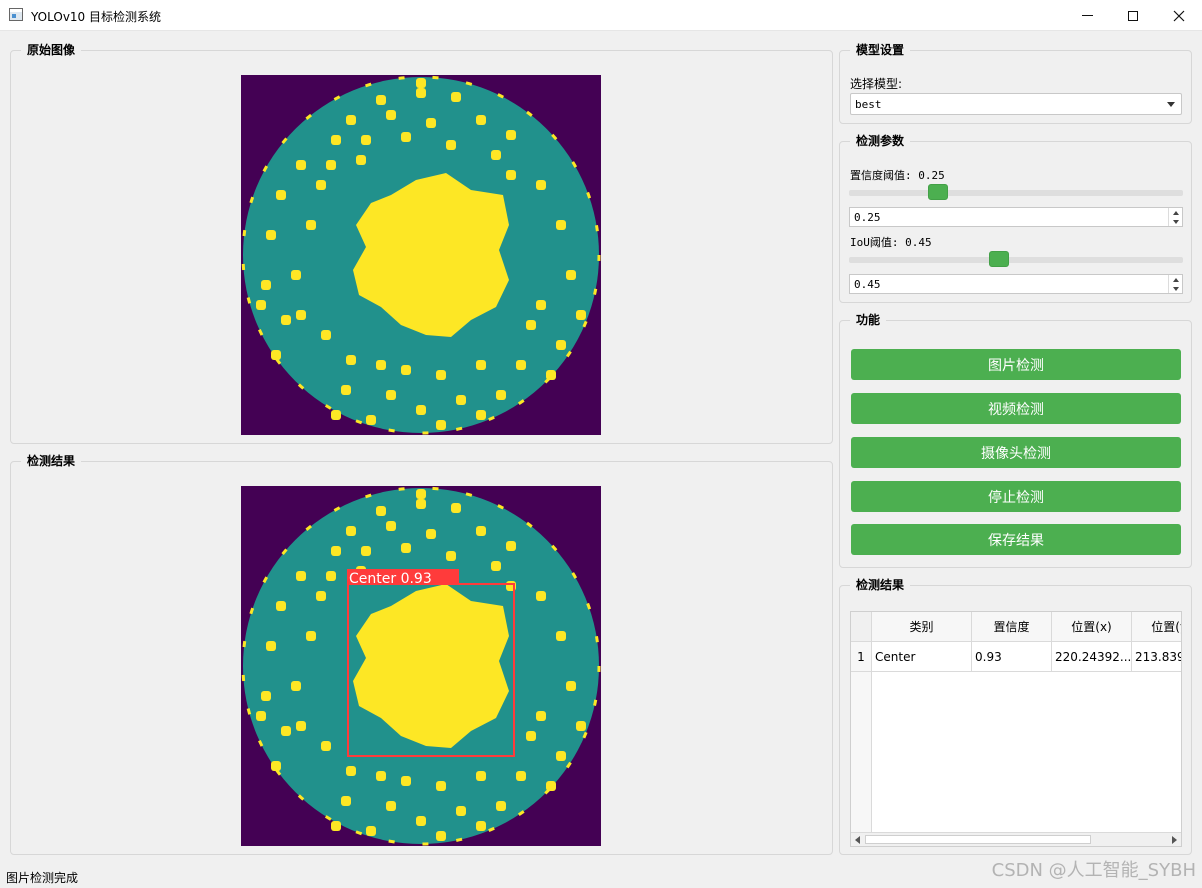 This screenshot has width=1202, height=888. What do you see at coordinates (880, 585) in the screenshot?
I see `result-table-title: 检测结果` at bounding box center [880, 585].